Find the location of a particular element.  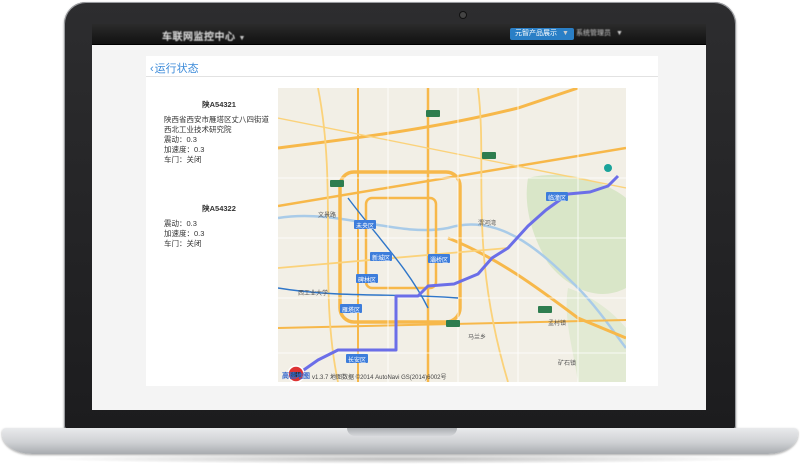

map-copyright: v1.3.7 地图数据 ©2014 AutoNavi GS(2014)6002号 is located at coordinates (379, 378).